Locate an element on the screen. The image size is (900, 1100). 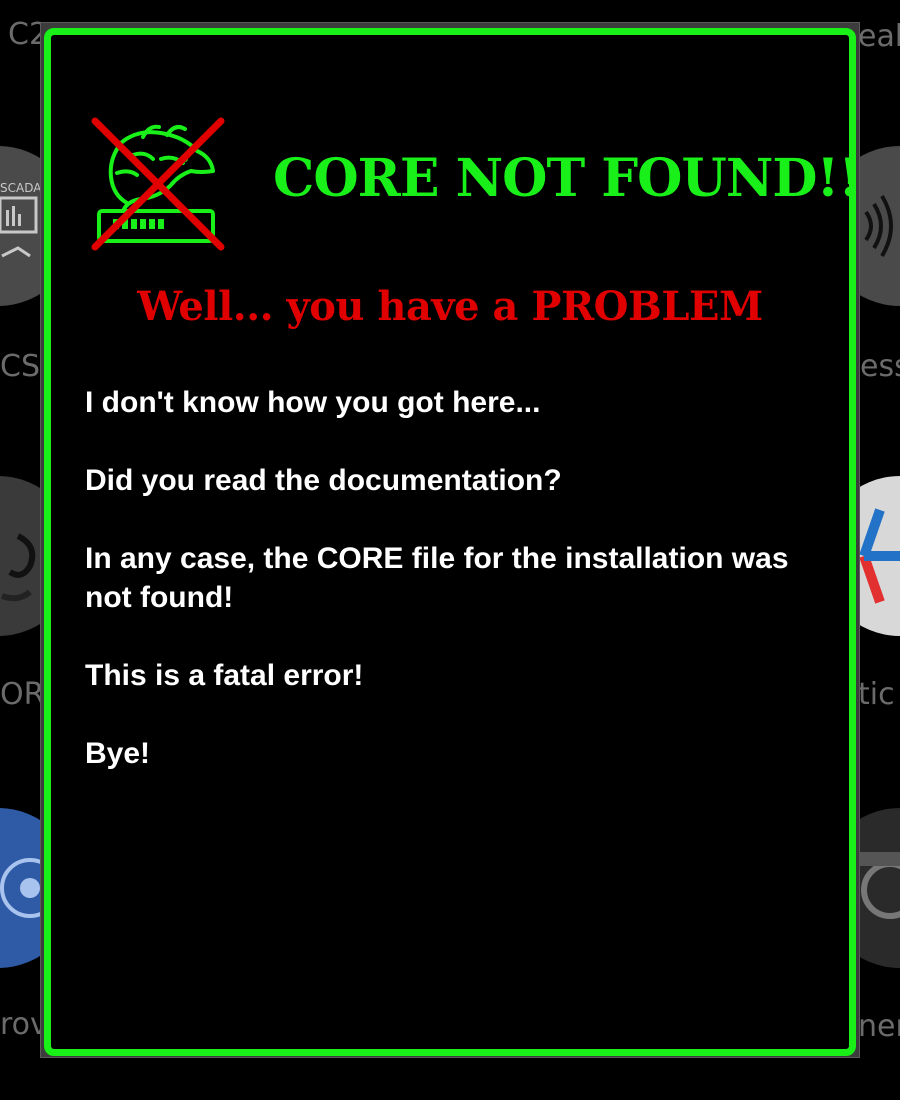
bg-app-label: OR is located at coordinates (22, 694).